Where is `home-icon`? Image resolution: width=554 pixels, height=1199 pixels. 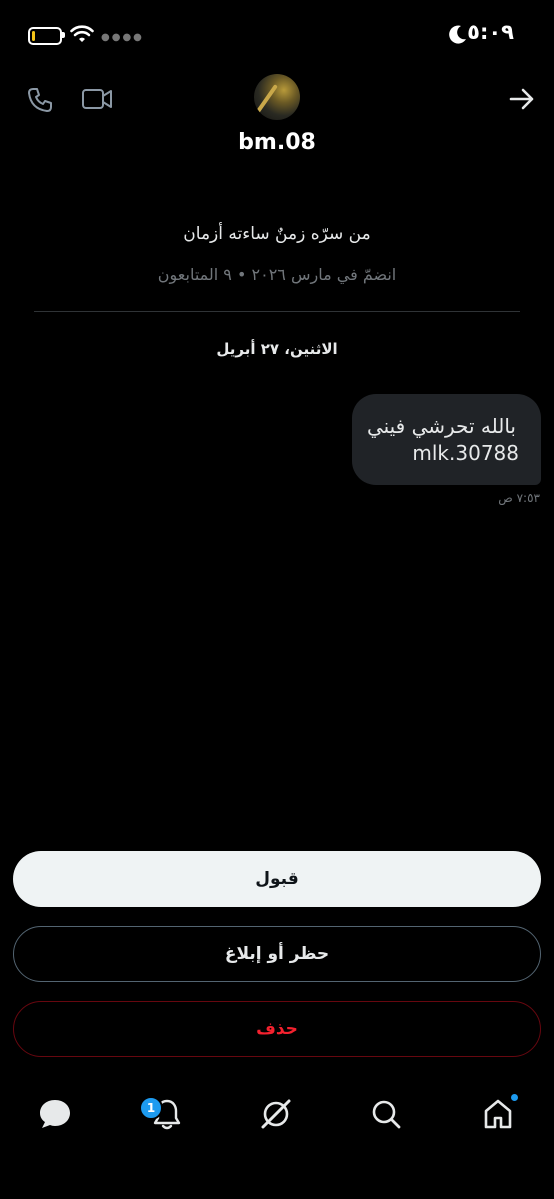 home-icon is located at coordinates (498, 1114).